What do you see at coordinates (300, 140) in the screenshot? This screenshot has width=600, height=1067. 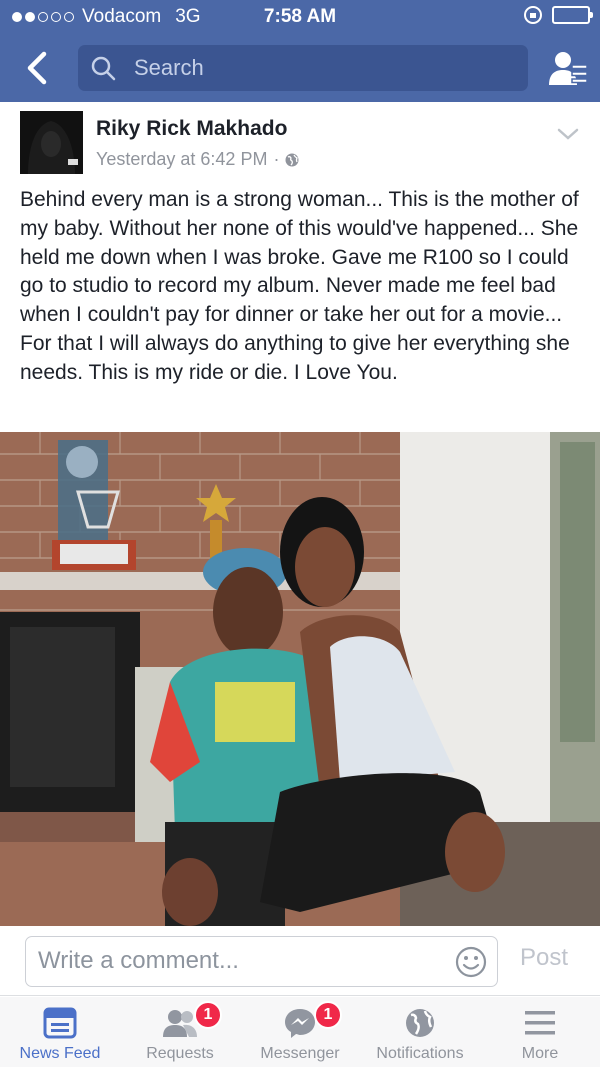 I see `post-header: Riky Rick Makhado Yesterday at 6:42 PM ·` at bounding box center [300, 140].